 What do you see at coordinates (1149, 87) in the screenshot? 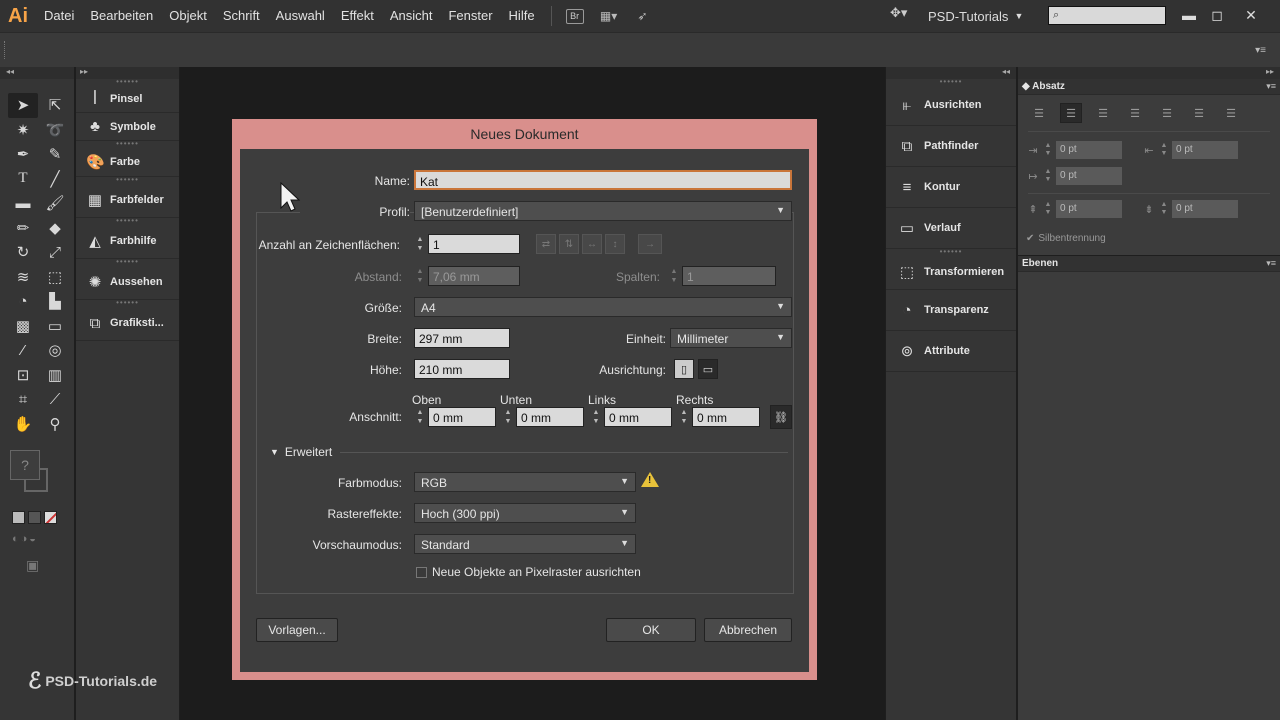
I see `paragraph-panel-tab: ◆ Absatz ▾≡` at bounding box center [1149, 87].